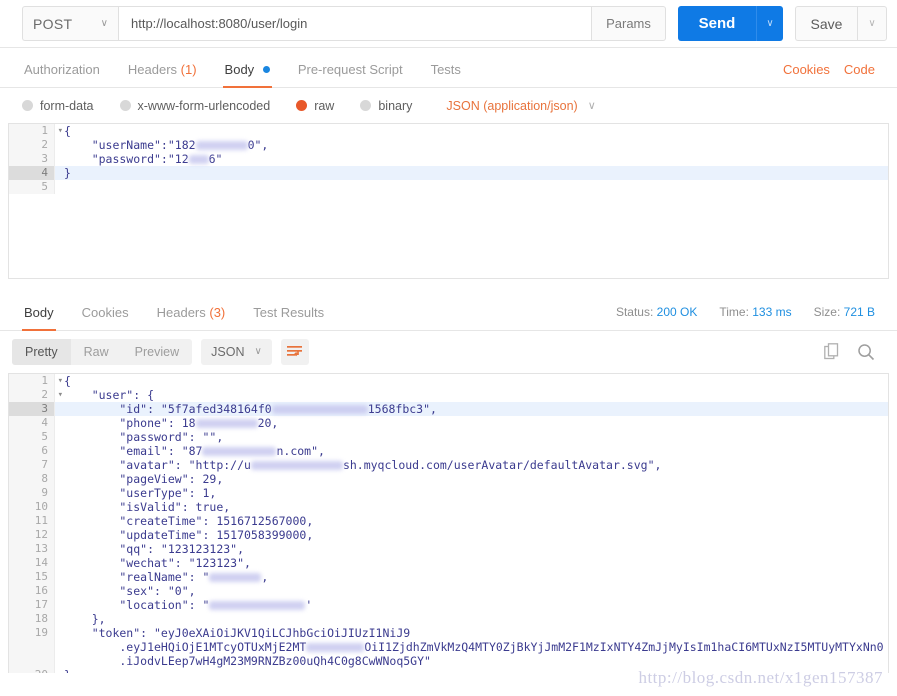  What do you see at coordinates (448, 187) in the screenshot?
I see `code-line: 5` at bounding box center [448, 187].